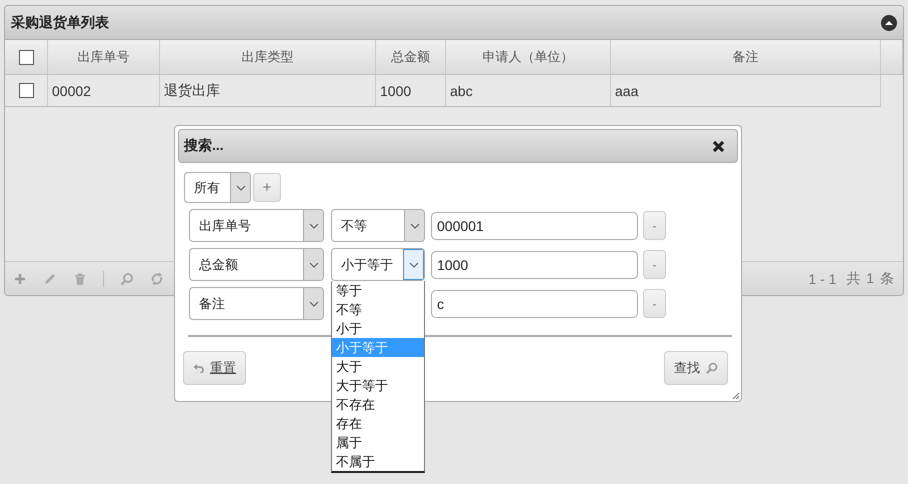 This screenshot has height=484, width=908. What do you see at coordinates (870, 279) in the screenshot?
I see `record-count: 共 1 条` at bounding box center [870, 279].